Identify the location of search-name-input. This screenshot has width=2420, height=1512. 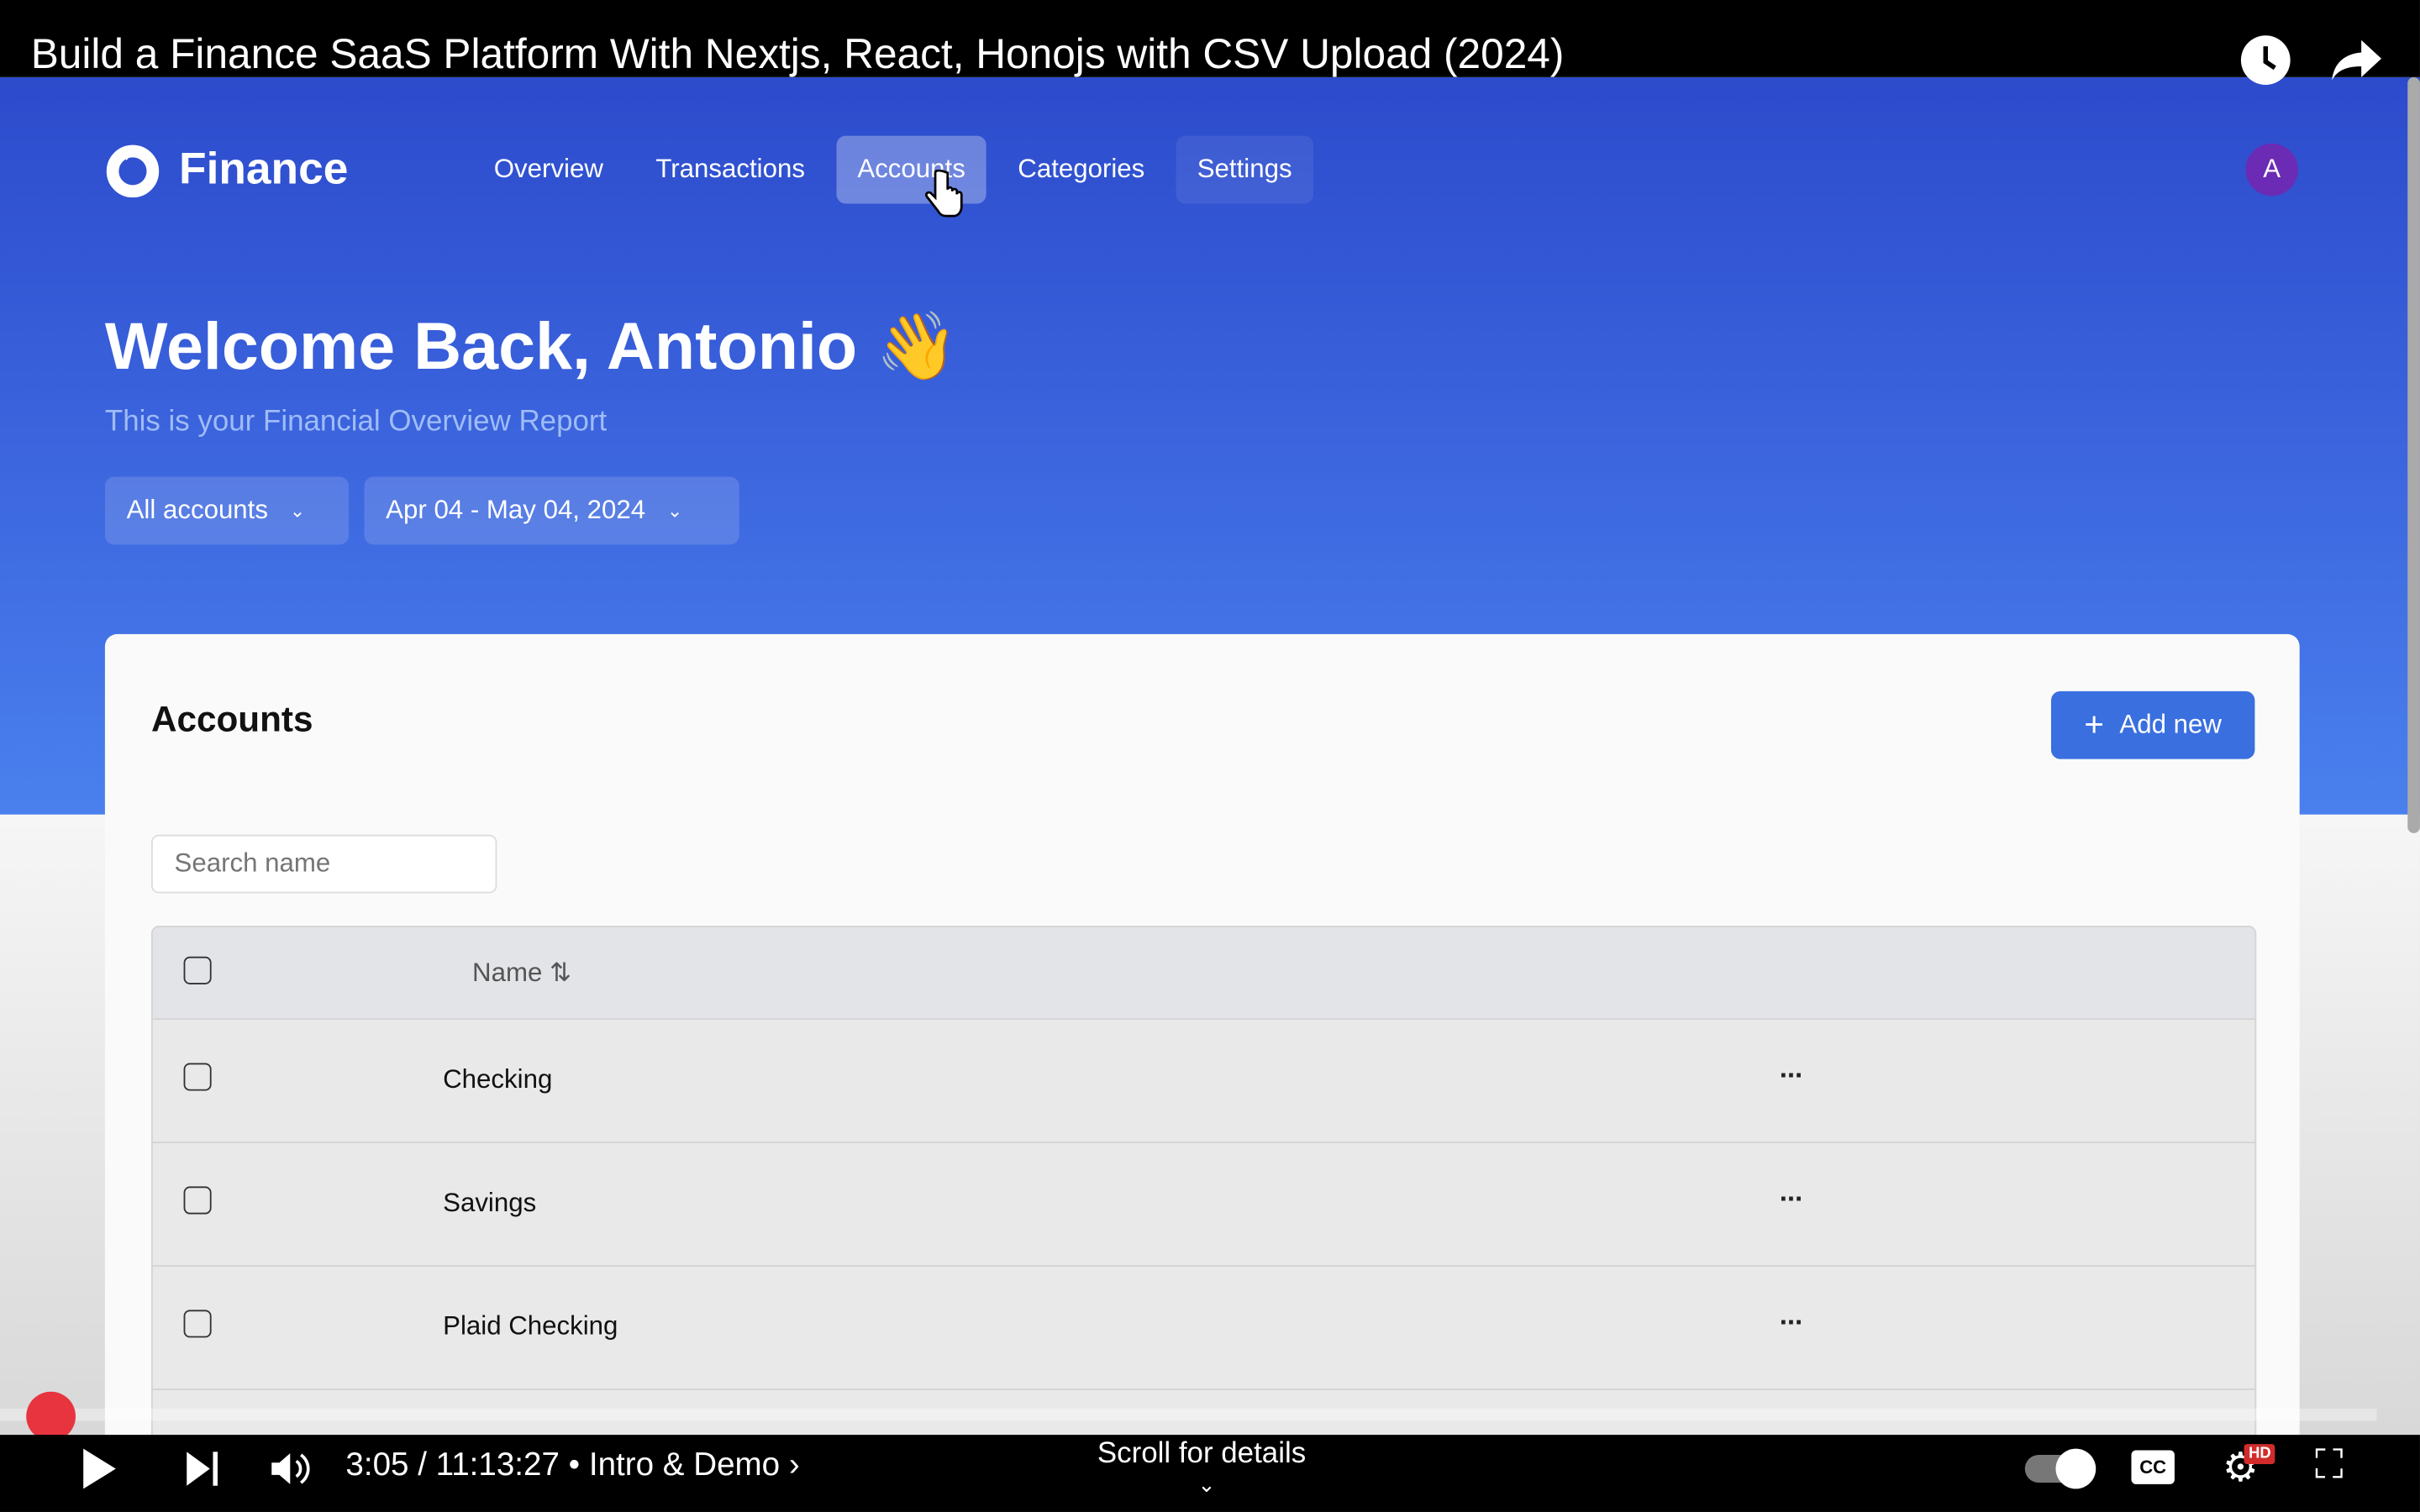
(323, 864).